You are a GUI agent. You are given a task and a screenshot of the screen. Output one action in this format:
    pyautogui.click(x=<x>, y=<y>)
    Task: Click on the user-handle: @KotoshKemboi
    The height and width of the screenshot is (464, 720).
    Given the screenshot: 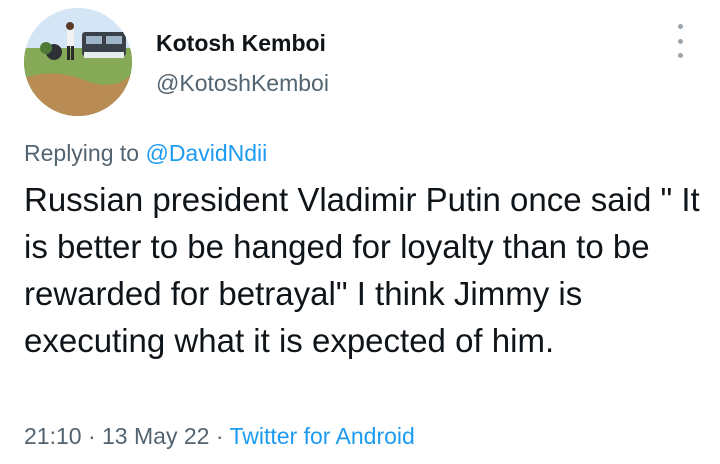 What is the action you would take?
    pyautogui.click(x=242, y=83)
    